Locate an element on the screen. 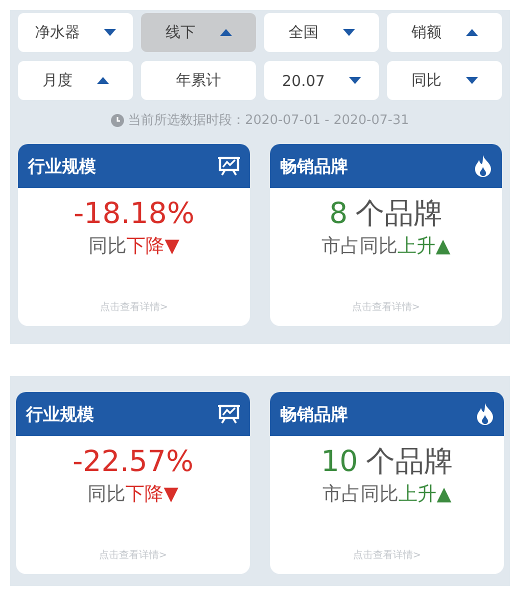  filter-dropdown: 净水器 is located at coordinates (75, 32).